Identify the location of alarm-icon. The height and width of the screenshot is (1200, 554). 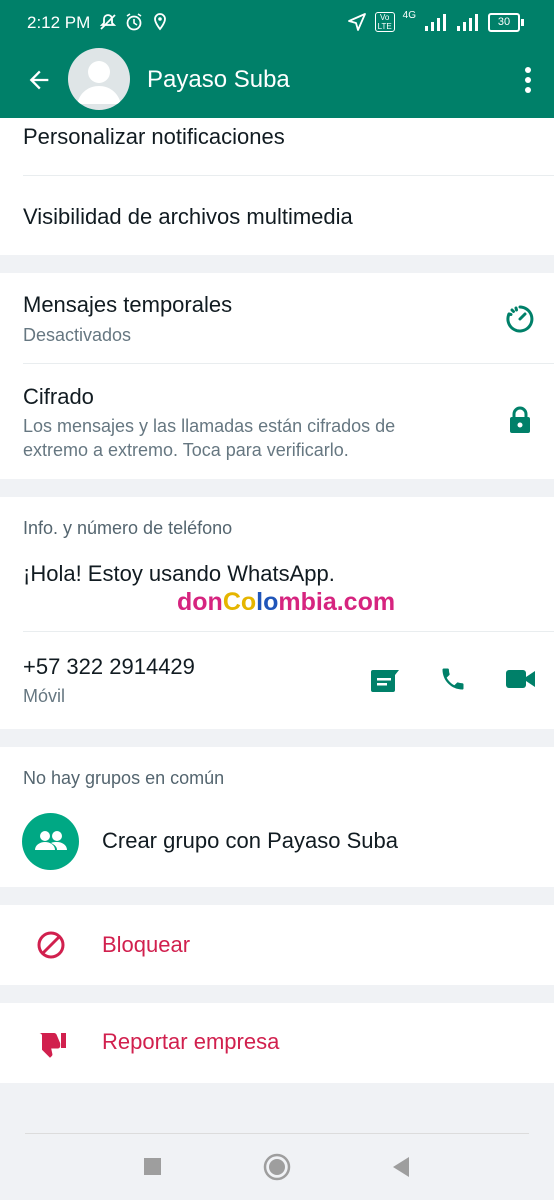
(134, 22).